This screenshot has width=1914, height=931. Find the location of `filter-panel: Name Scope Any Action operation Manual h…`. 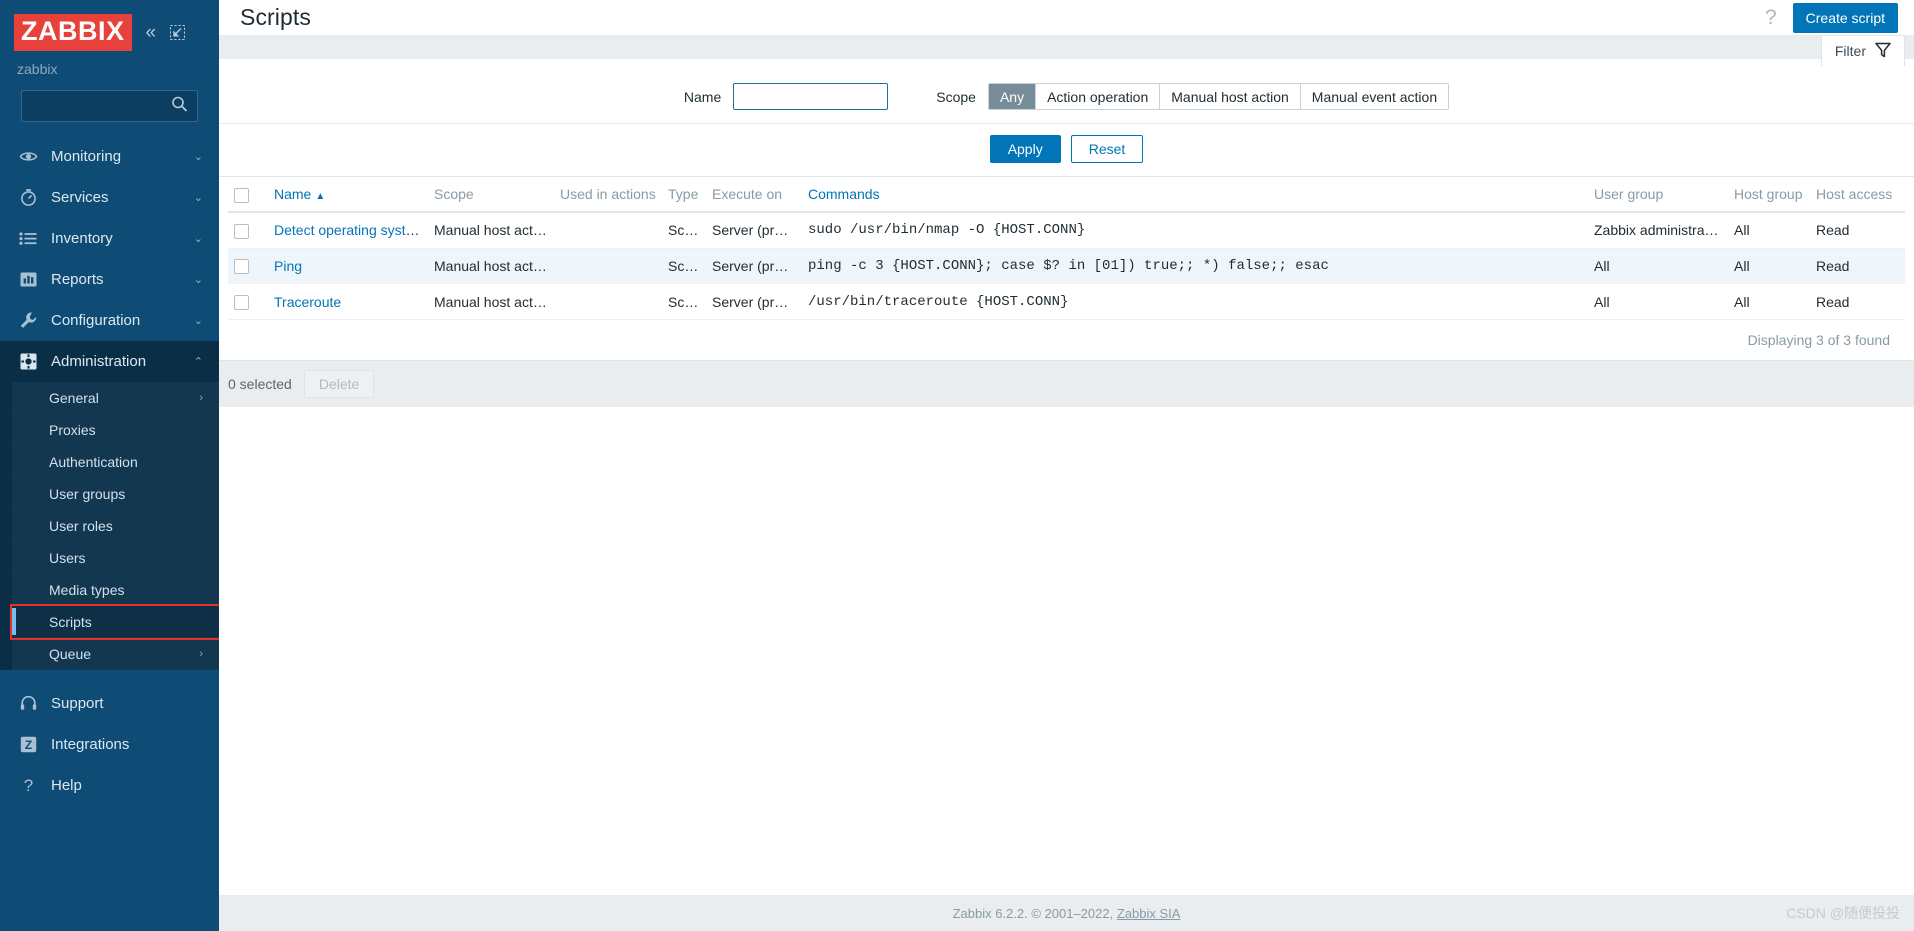

filter-panel: Name Scope Any Action operation Manual h… is located at coordinates (1066, 118).